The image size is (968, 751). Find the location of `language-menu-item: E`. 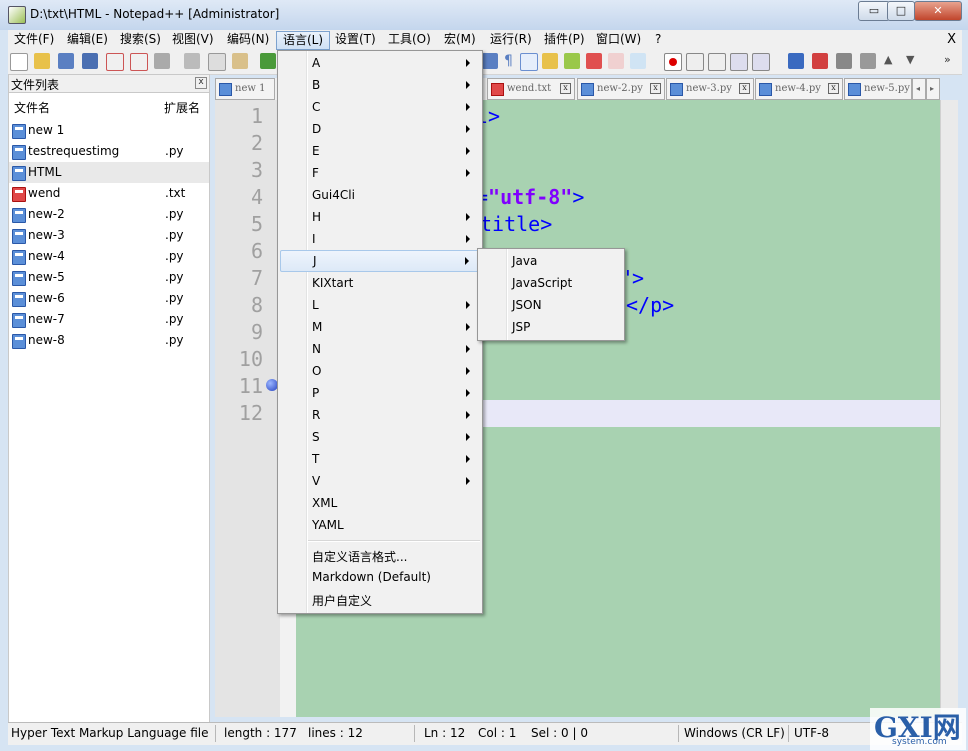

language-menu-item: E is located at coordinates (380, 151).